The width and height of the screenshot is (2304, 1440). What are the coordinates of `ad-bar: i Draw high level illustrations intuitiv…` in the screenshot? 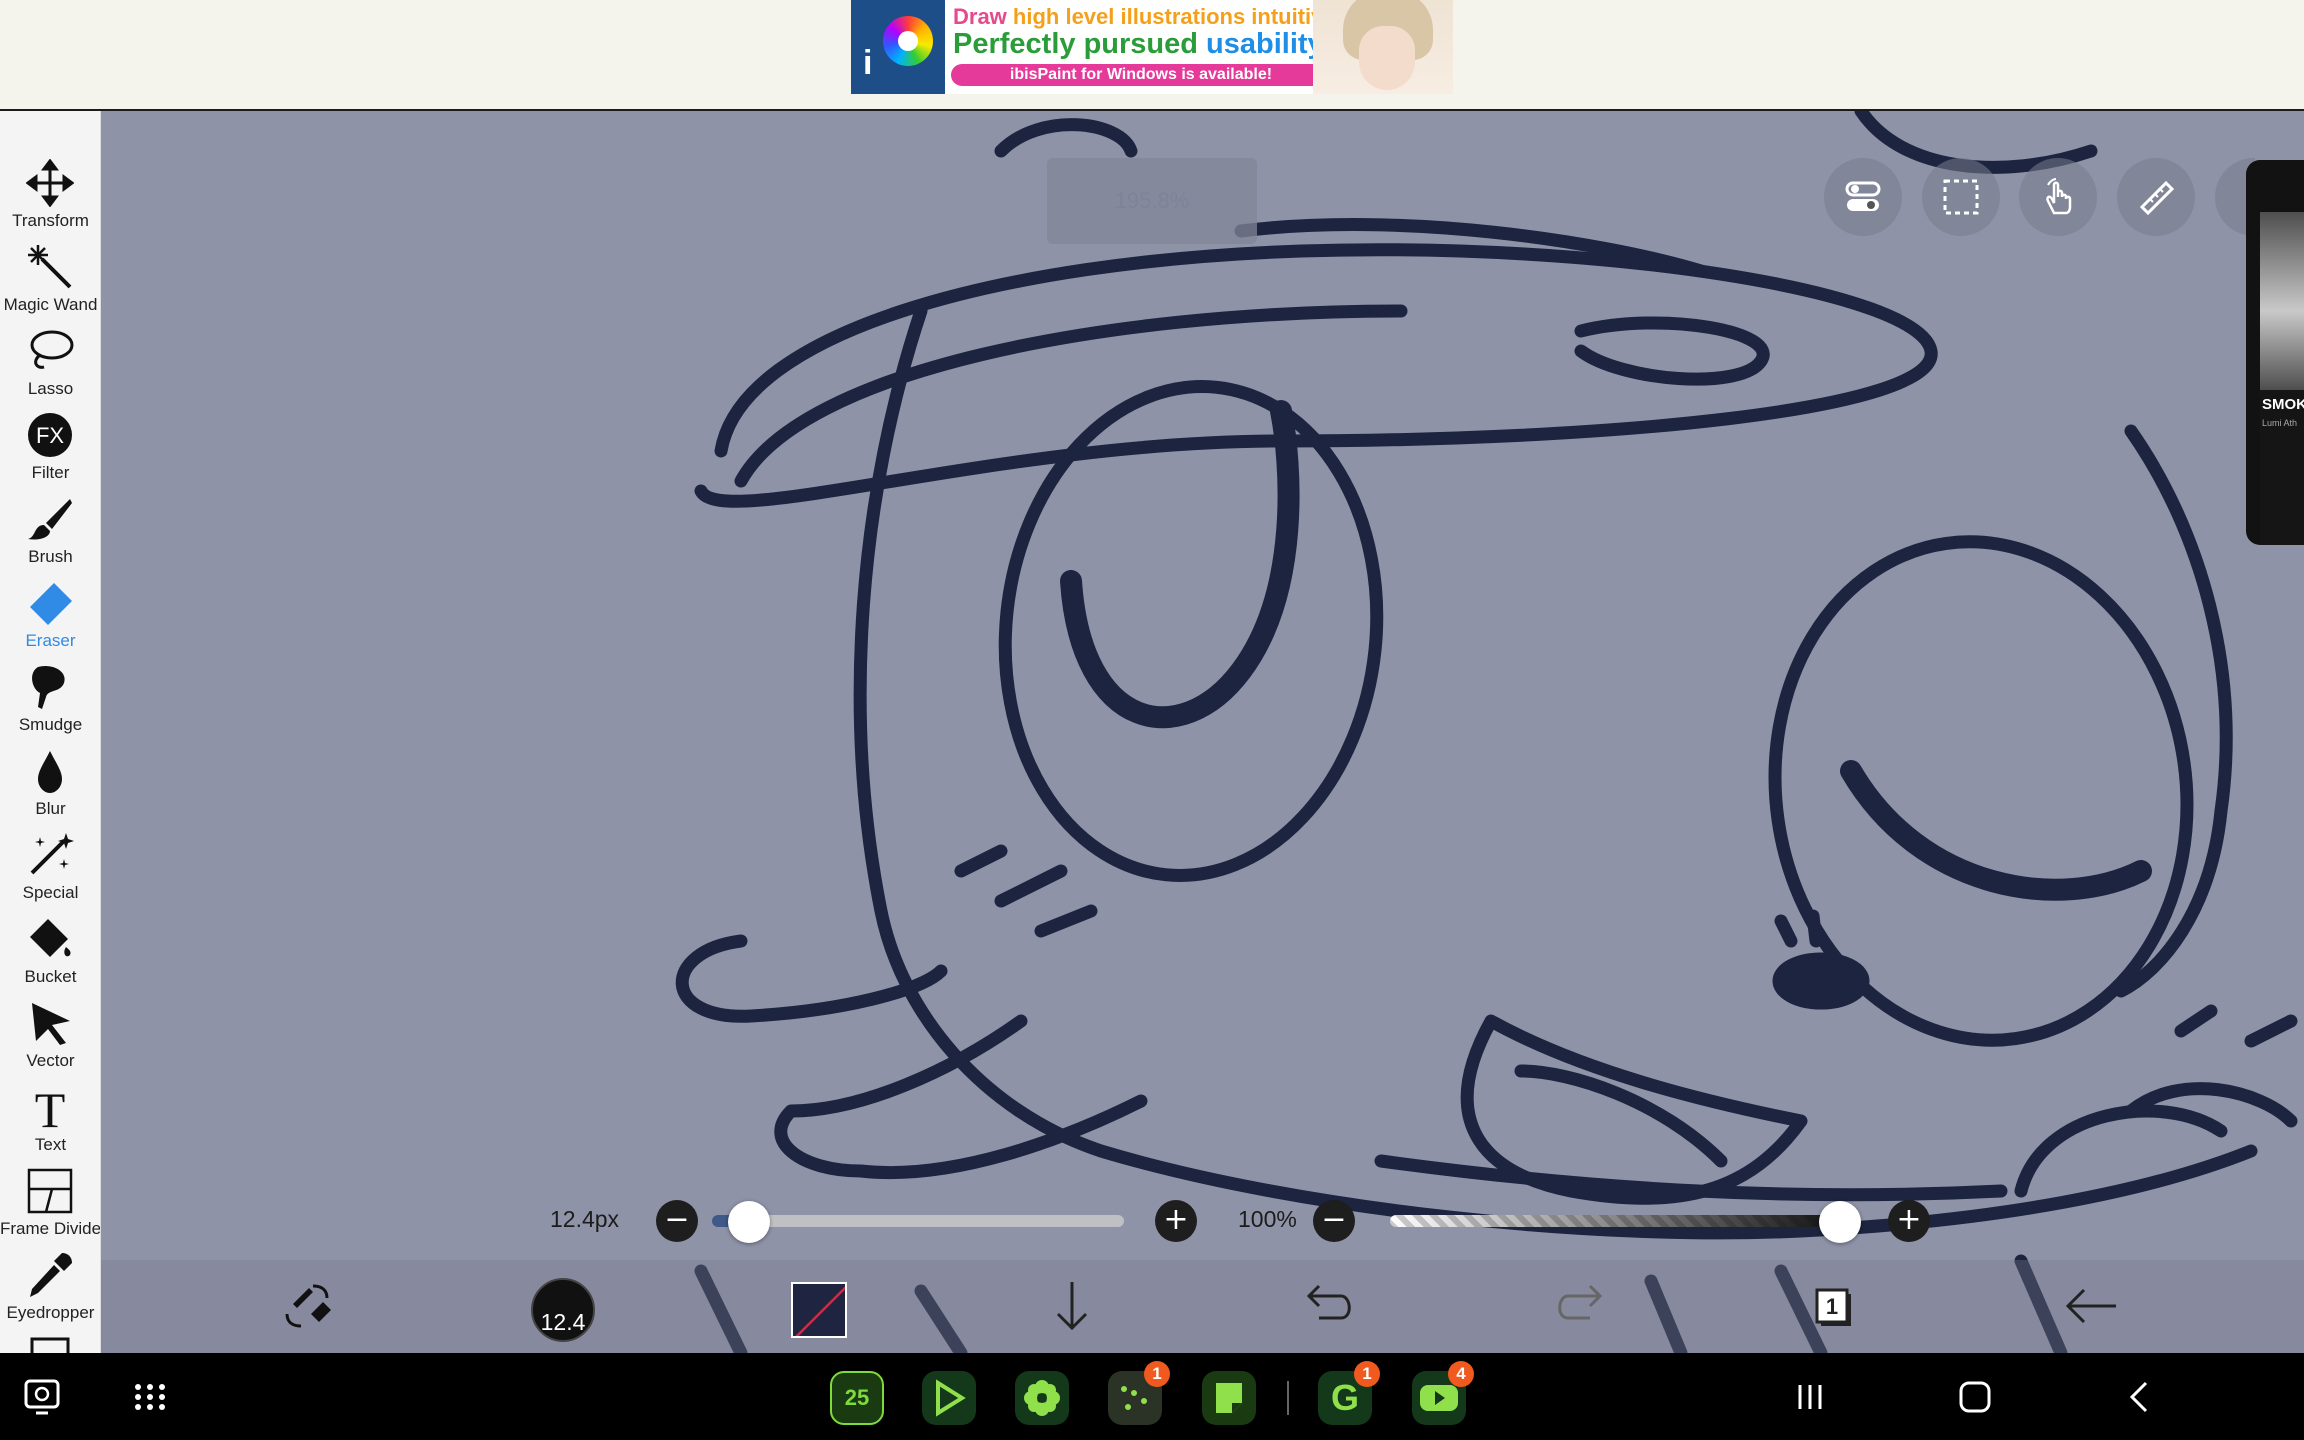 It's located at (1152, 55).